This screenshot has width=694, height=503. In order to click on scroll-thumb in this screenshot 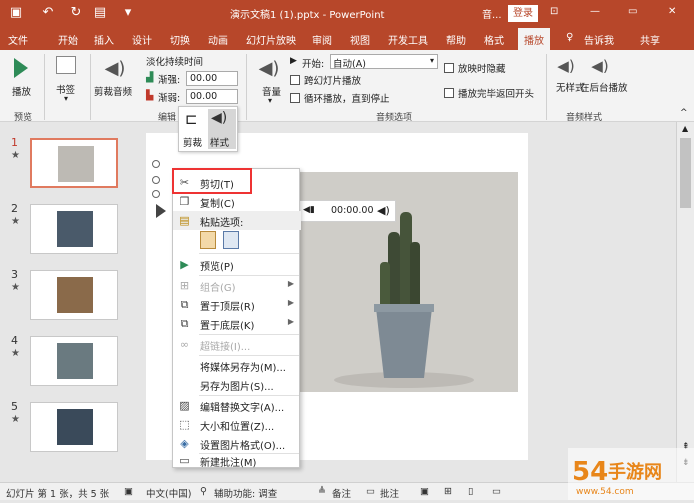, I will do `click(685, 173)`.